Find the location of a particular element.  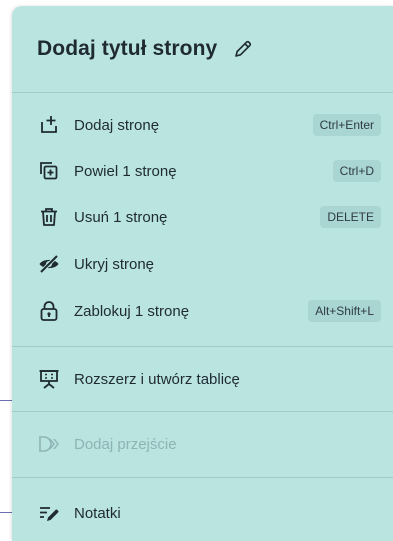

menu-item-notes: Notatki is located at coordinates (202, 513).